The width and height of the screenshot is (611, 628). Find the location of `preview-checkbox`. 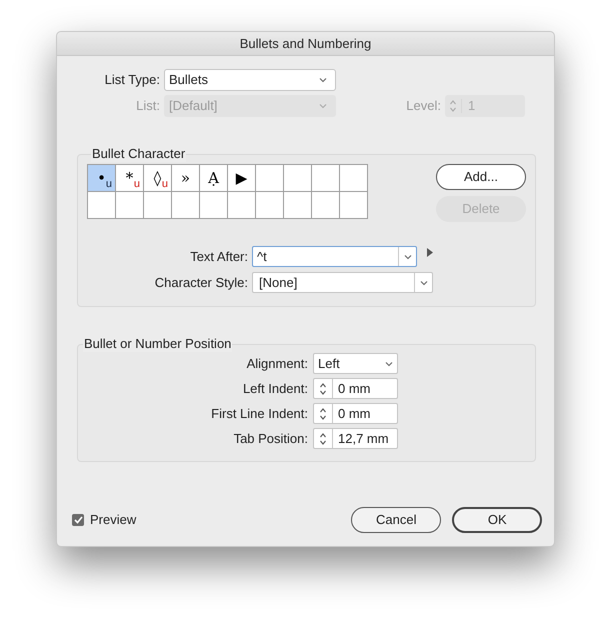

preview-checkbox is located at coordinates (78, 520).